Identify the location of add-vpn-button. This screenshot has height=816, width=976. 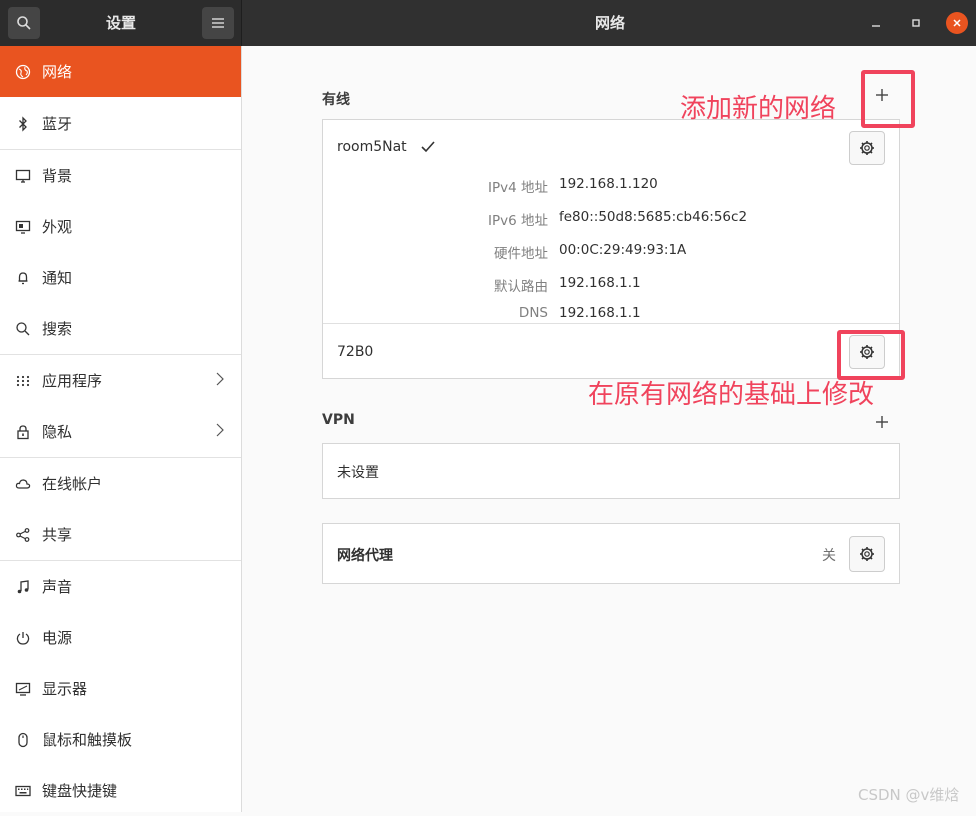
(882, 423).